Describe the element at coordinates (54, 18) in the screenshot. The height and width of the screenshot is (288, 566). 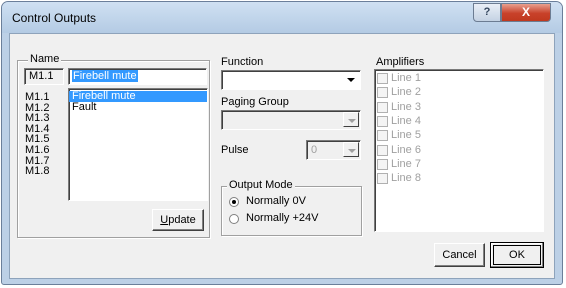
I see `window-title: Control Outputs` at that location.